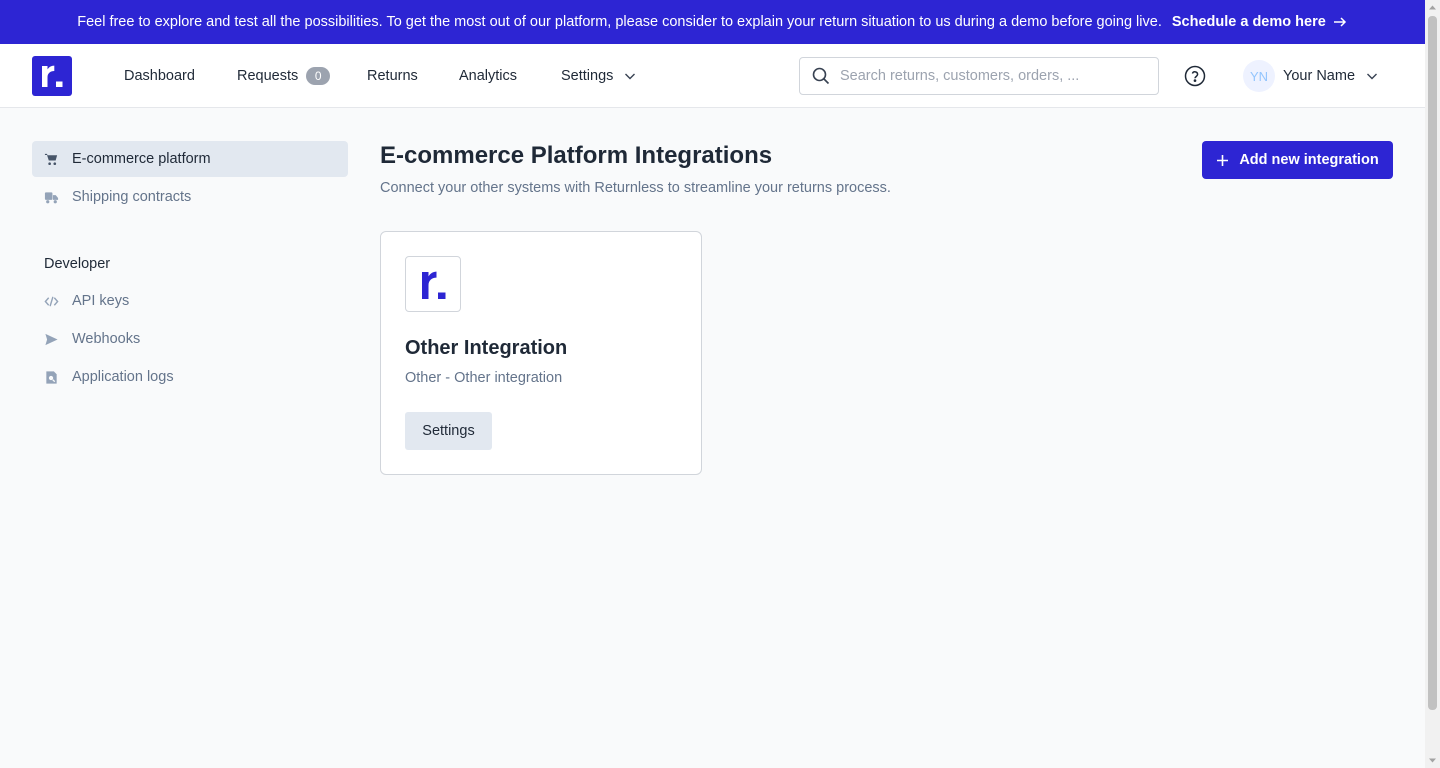 This screenshot has height=768, width=1440. What do you see at coordinates (123, 377) in the screenshot?
I see `sidebar-item-label: Application logs` at bounding box center [123, 377].